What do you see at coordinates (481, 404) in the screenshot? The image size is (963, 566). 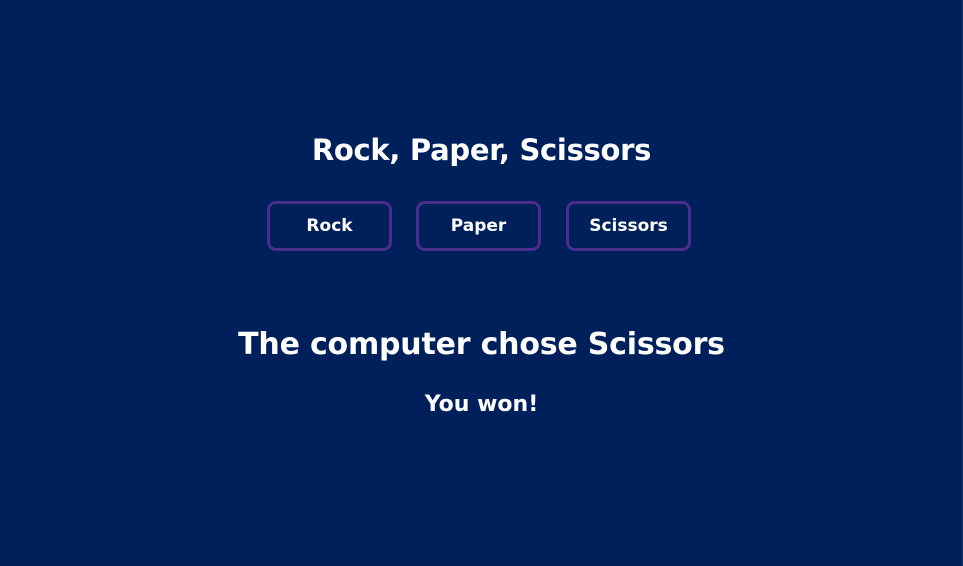 I see `result-text: You won!` at bounding box center [481, 404].